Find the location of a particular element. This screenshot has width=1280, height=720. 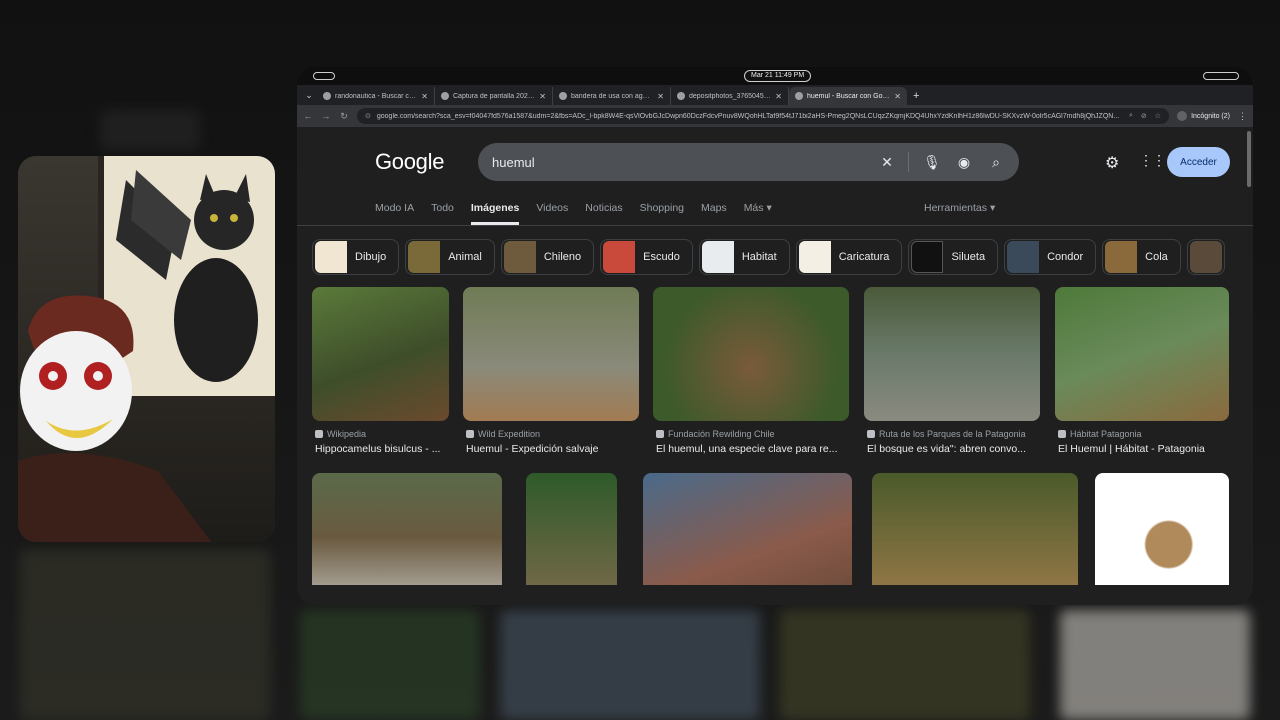

tab-imagenes: Imágenes is located at coordinates (495, 213).